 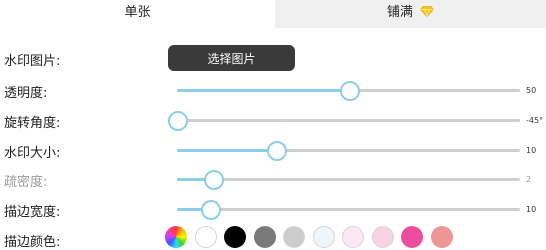 What do you see at coordinates (32, 212) in the screenshot?
I see `border-width-label: 描边宽度:` at bounding box center [32, 212].